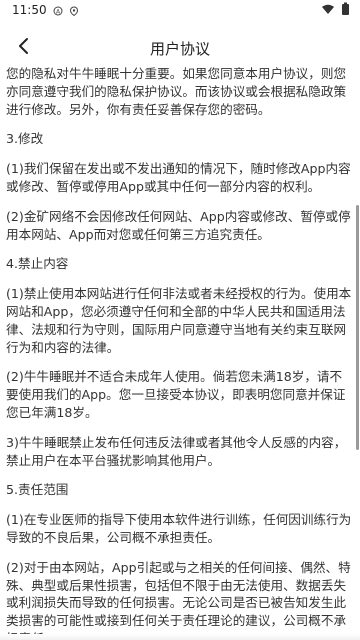  What do you see at coordinates (58, 10) in the screenshot?
I see `a-icon: A` at bounding box center [58, 10].